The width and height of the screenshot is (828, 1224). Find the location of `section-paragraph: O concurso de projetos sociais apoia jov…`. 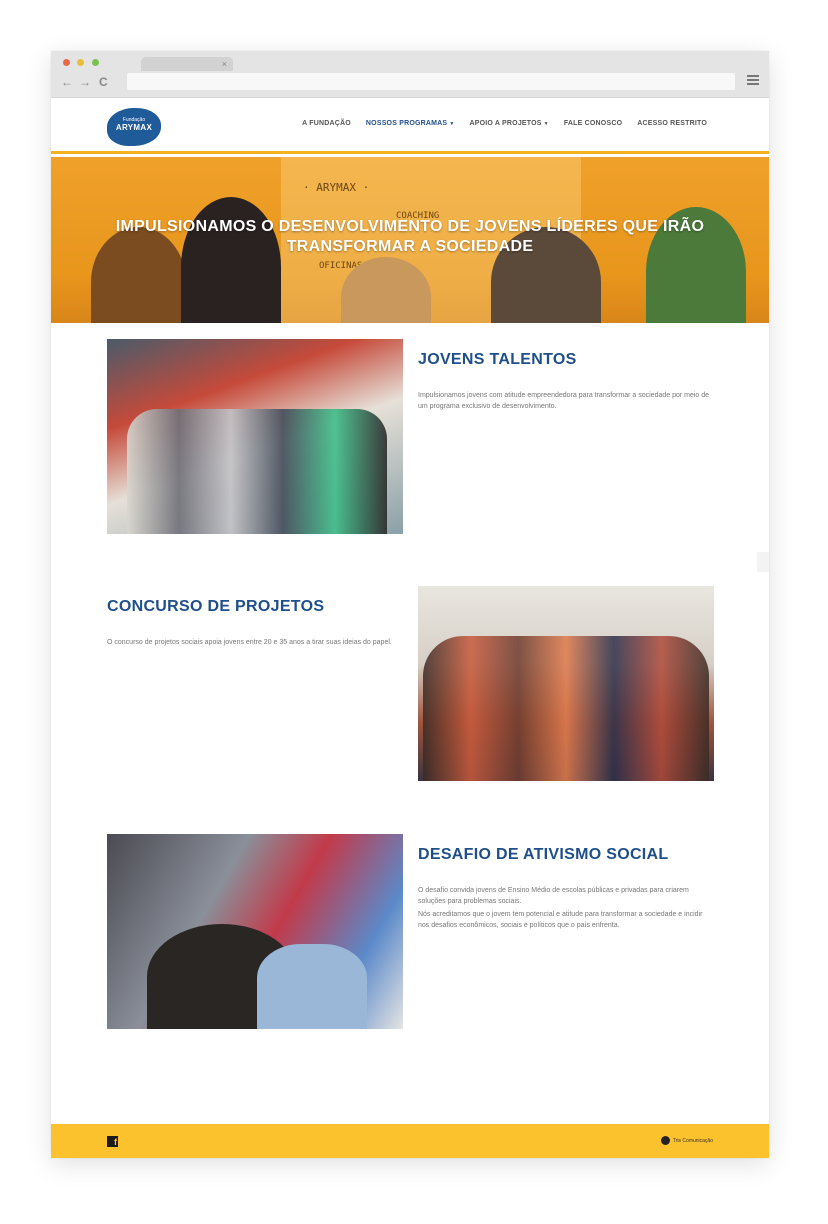

section-paragraph: O concurso de projetos sociais apoia jov… is located at coordinates (249, 642).